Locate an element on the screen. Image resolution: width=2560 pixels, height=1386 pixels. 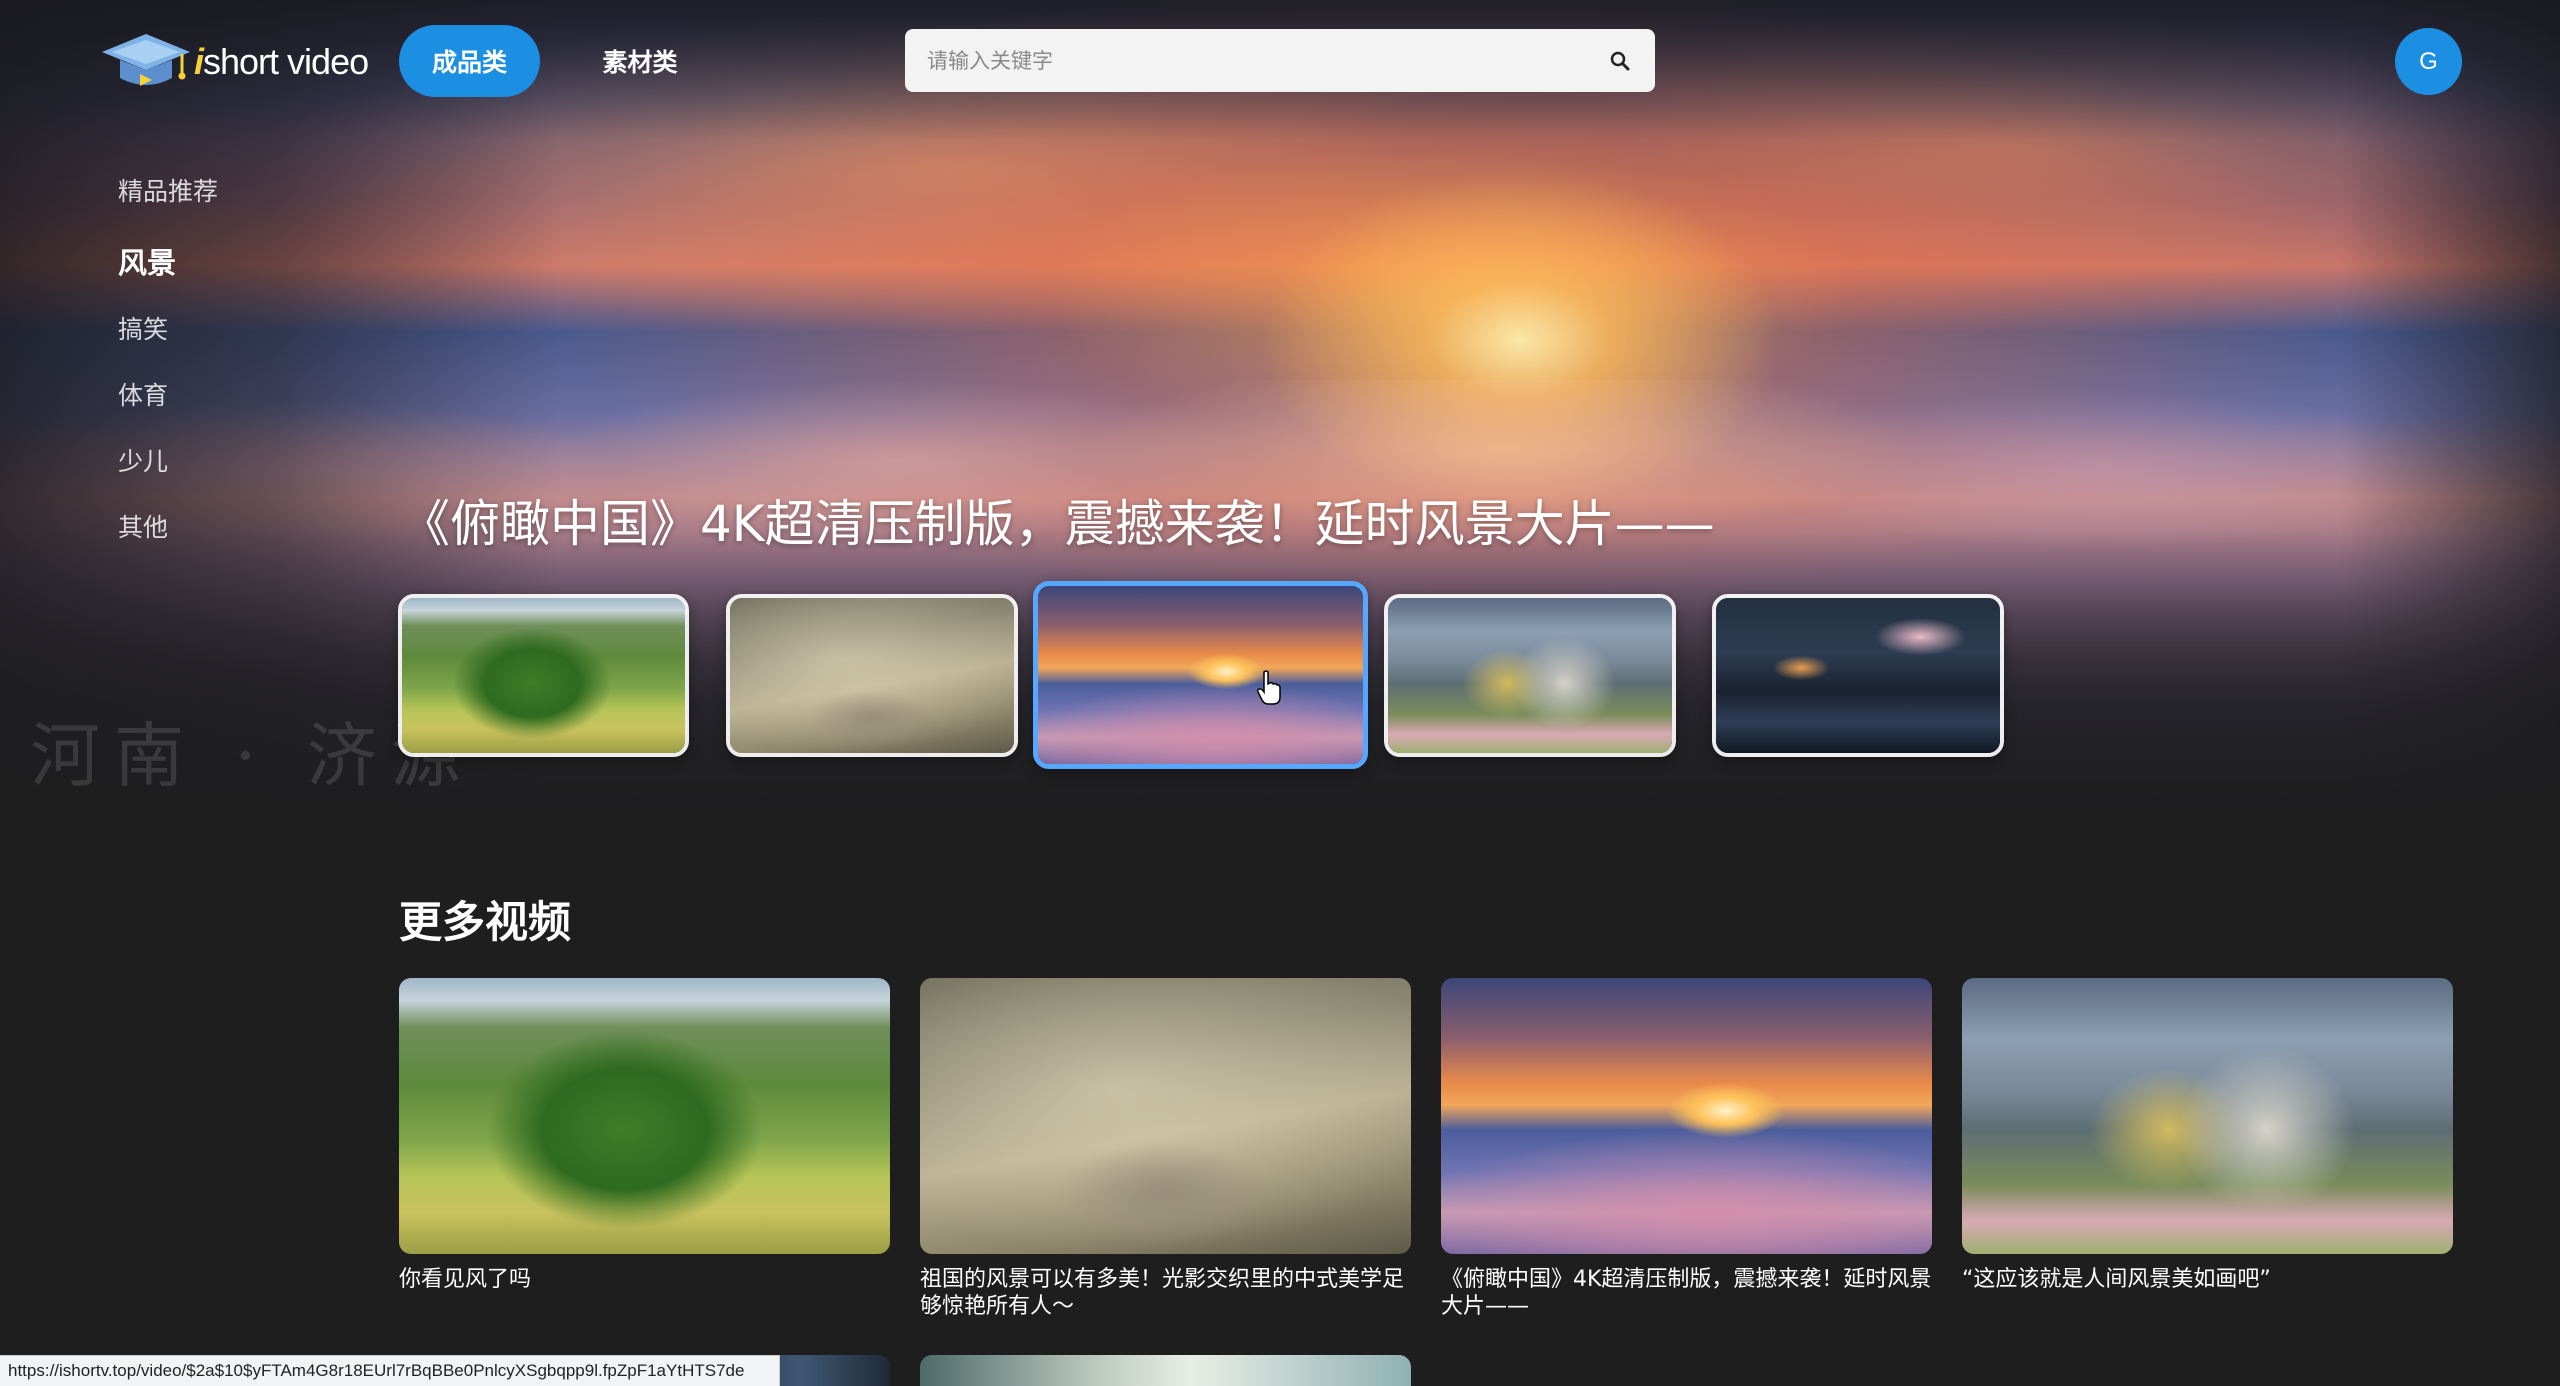
search-input is located at coordinates (1245, 60).